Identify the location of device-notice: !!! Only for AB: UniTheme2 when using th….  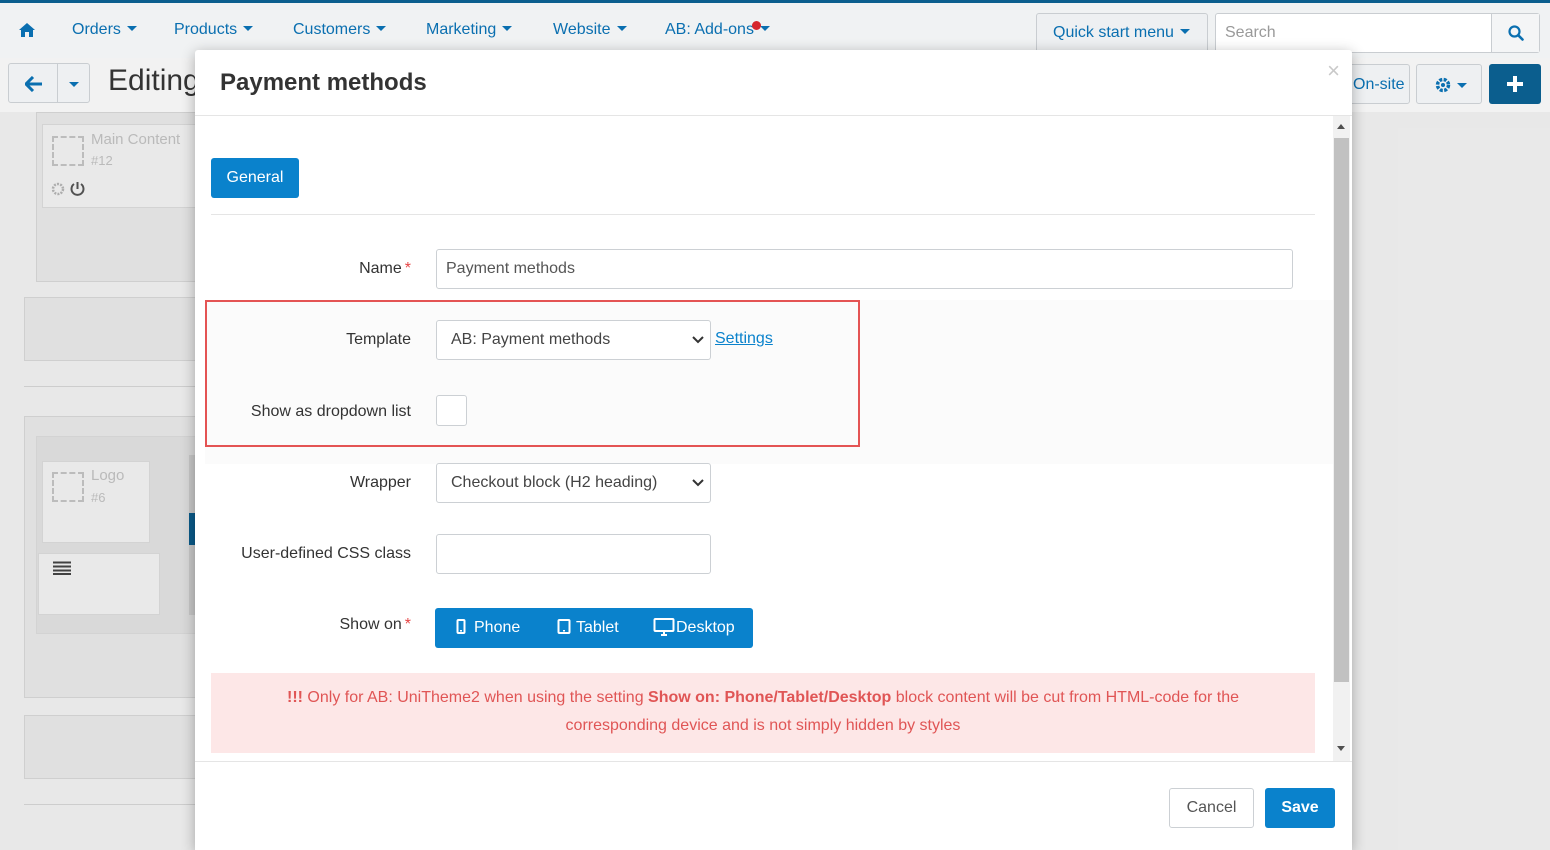
(763, 713).